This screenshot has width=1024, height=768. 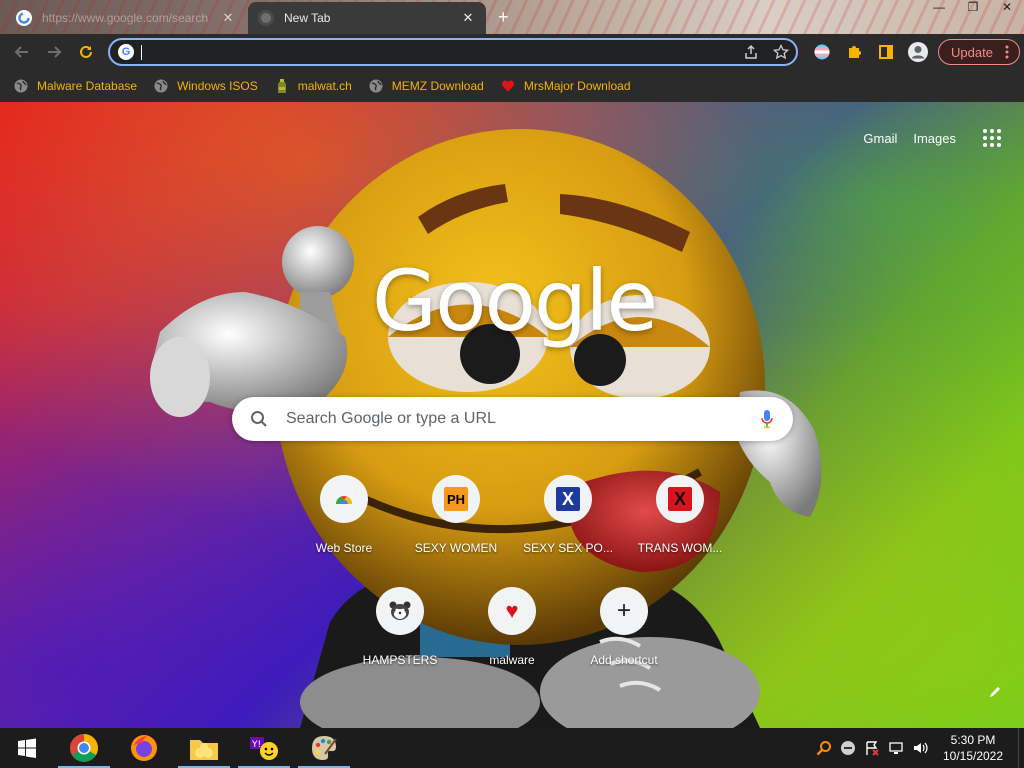 What do you see at coordinates (400, 660) in the screenshot?
I see `shortcut-label: HAMPSTERS` at bounding box center [400, 660].